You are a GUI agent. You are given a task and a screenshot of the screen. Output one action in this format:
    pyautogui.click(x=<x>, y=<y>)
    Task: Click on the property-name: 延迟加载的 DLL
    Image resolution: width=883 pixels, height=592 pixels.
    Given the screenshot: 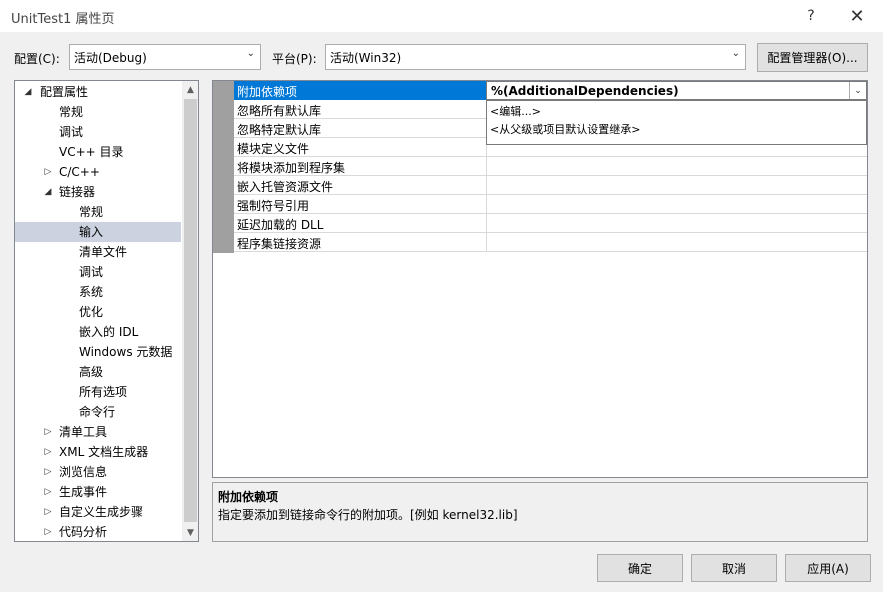 What is the action you would take?
    pyautogui.click(x=360, y=223)
    